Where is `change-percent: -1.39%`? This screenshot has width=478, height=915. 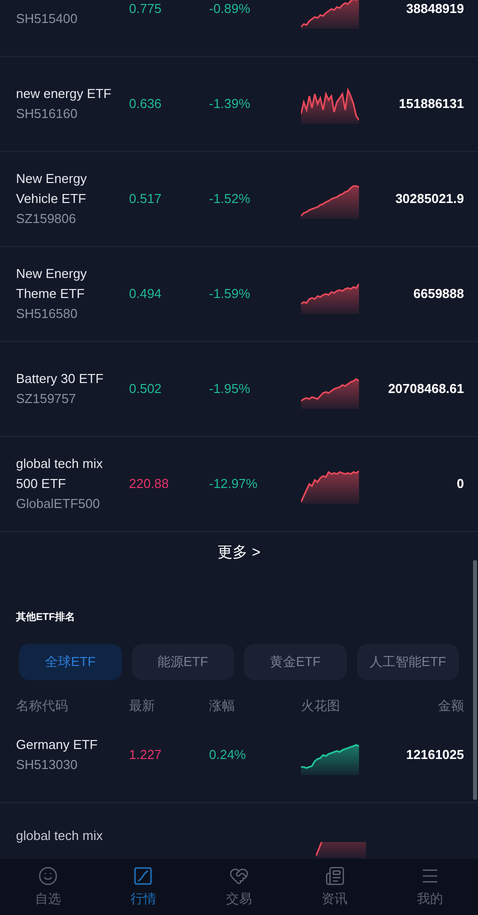
change-percent: -1.39% is located at coordinates (230, 104).